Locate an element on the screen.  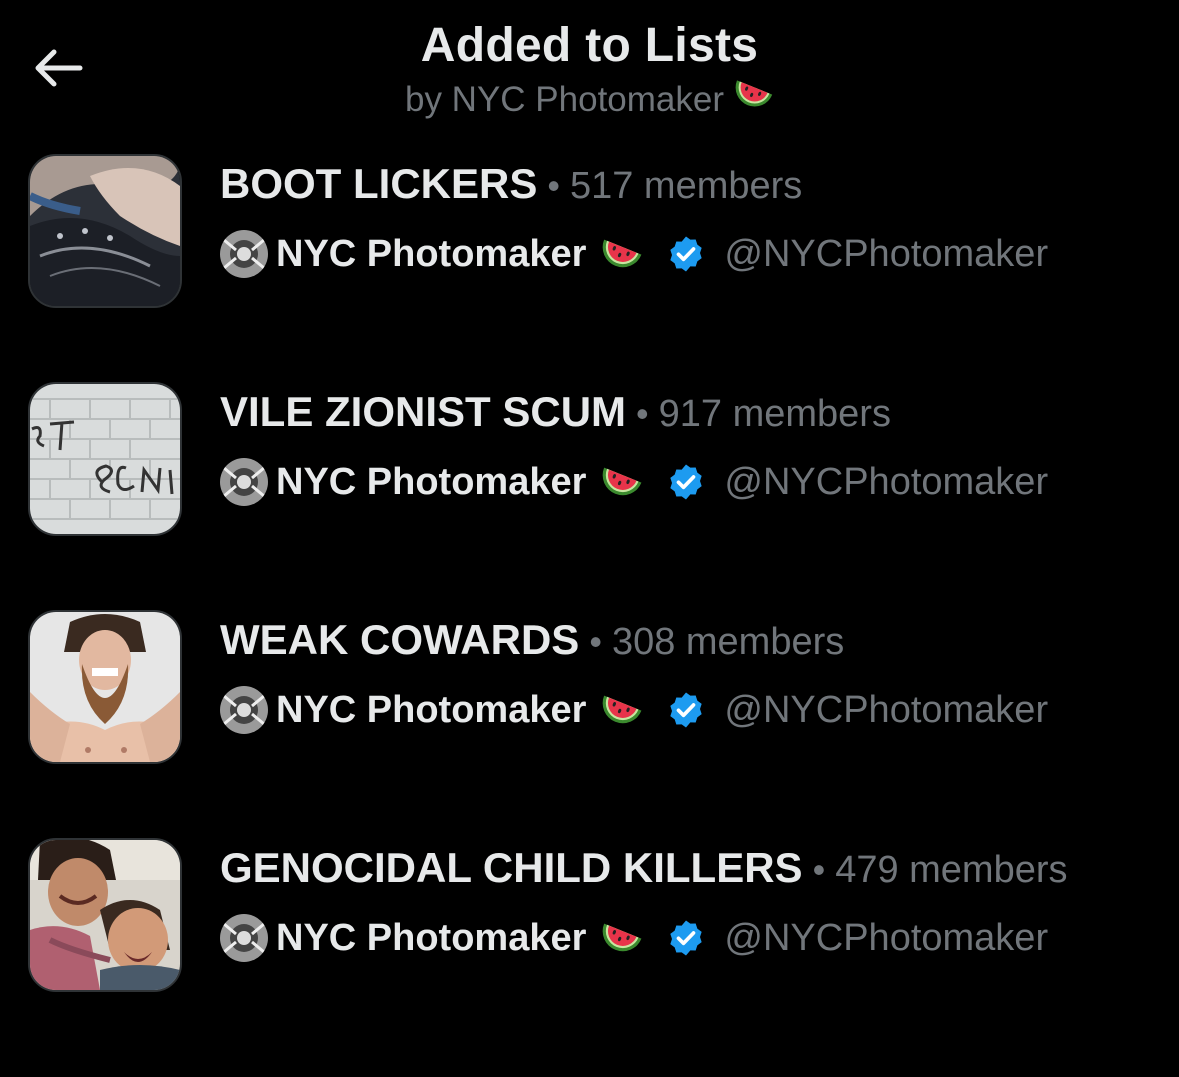
top-bar: Added to Lists by NYC Photomaker is located at coordinates (589, 65).